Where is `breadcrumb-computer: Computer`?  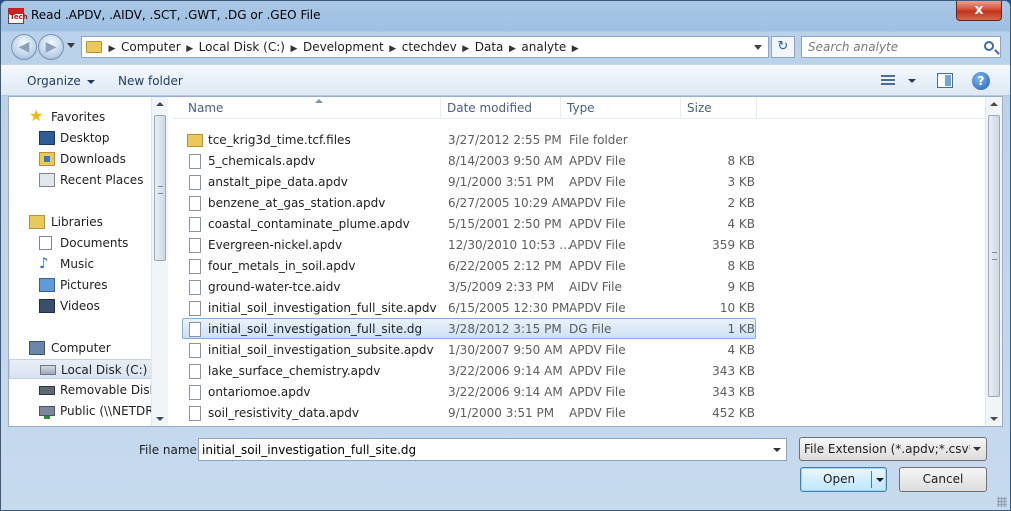
breadcrumb-computer: Computer is located at coordinates (151, 47).